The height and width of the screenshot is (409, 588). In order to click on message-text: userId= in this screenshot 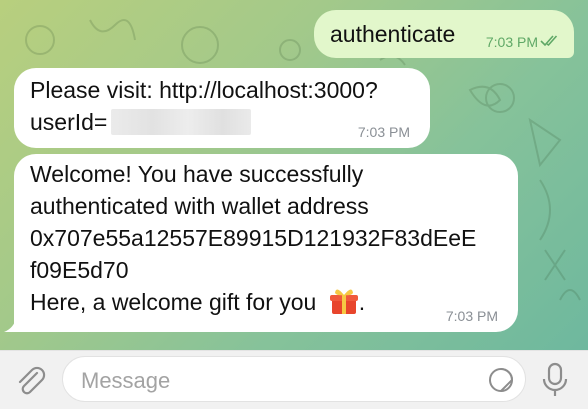, I will do `click(69, 122)`.